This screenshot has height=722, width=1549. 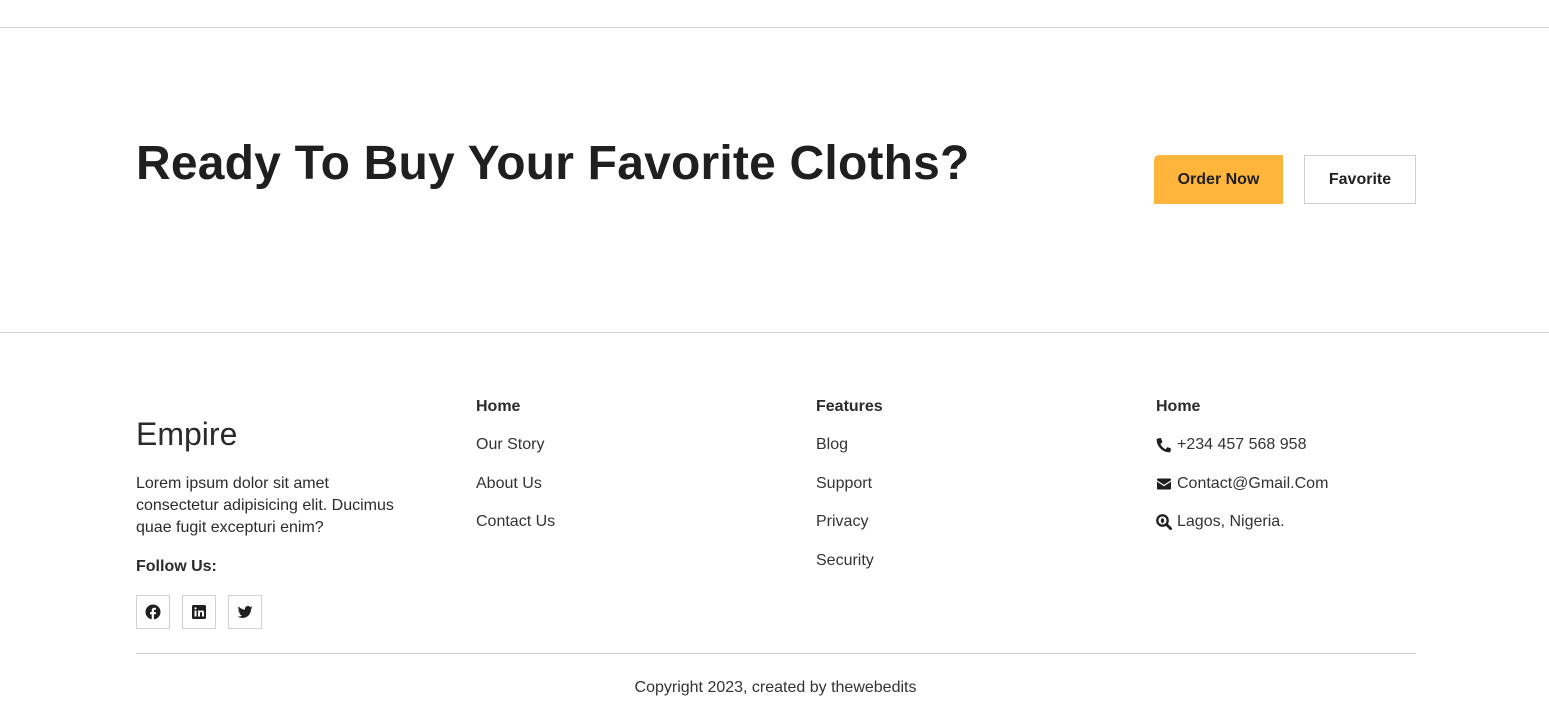 I want to click on contact-location: Lagos, Nigeria., so click(x=1242, y=522).